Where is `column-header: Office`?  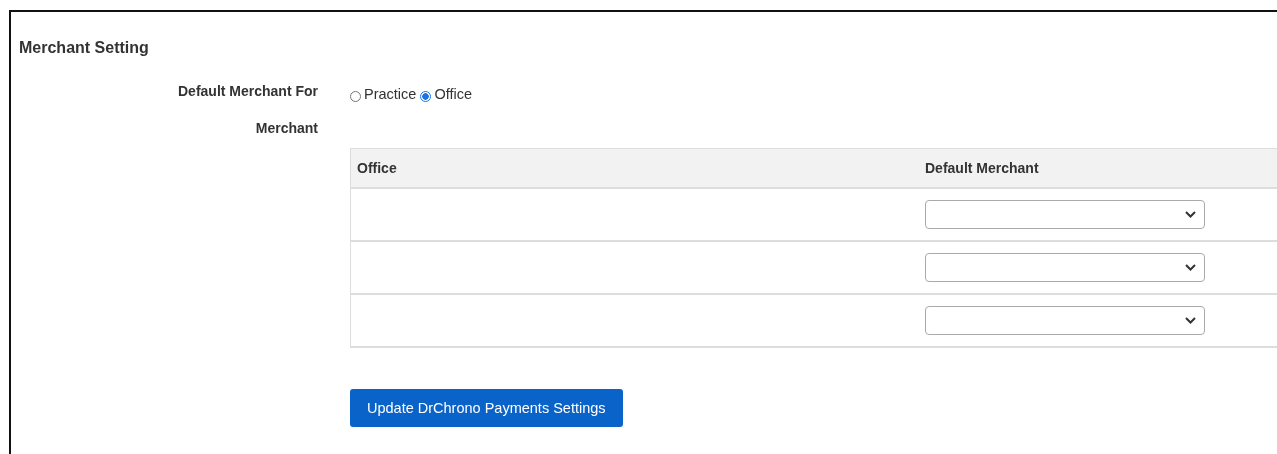
column-header: Office is located at coordinates (377, 168).